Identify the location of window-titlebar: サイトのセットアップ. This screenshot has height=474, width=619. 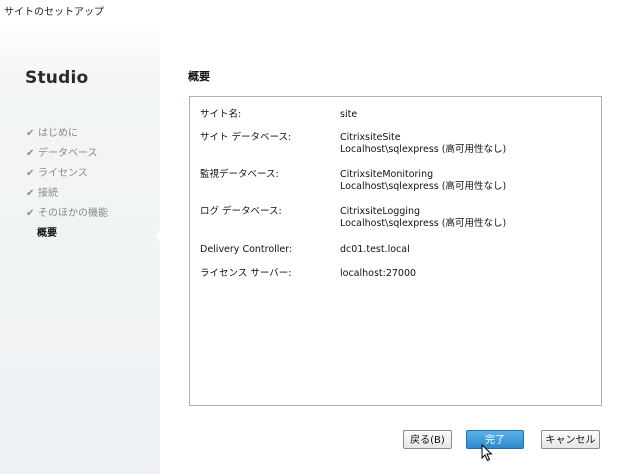
(309, 10).